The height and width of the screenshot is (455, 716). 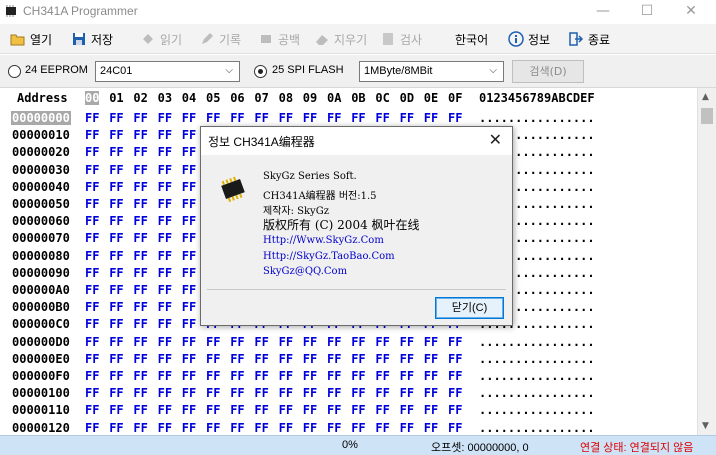 What do you see at coordinates (260, 71) in the screenshot?
I see `spi-flash-radio` at bounding box center [260, 71].